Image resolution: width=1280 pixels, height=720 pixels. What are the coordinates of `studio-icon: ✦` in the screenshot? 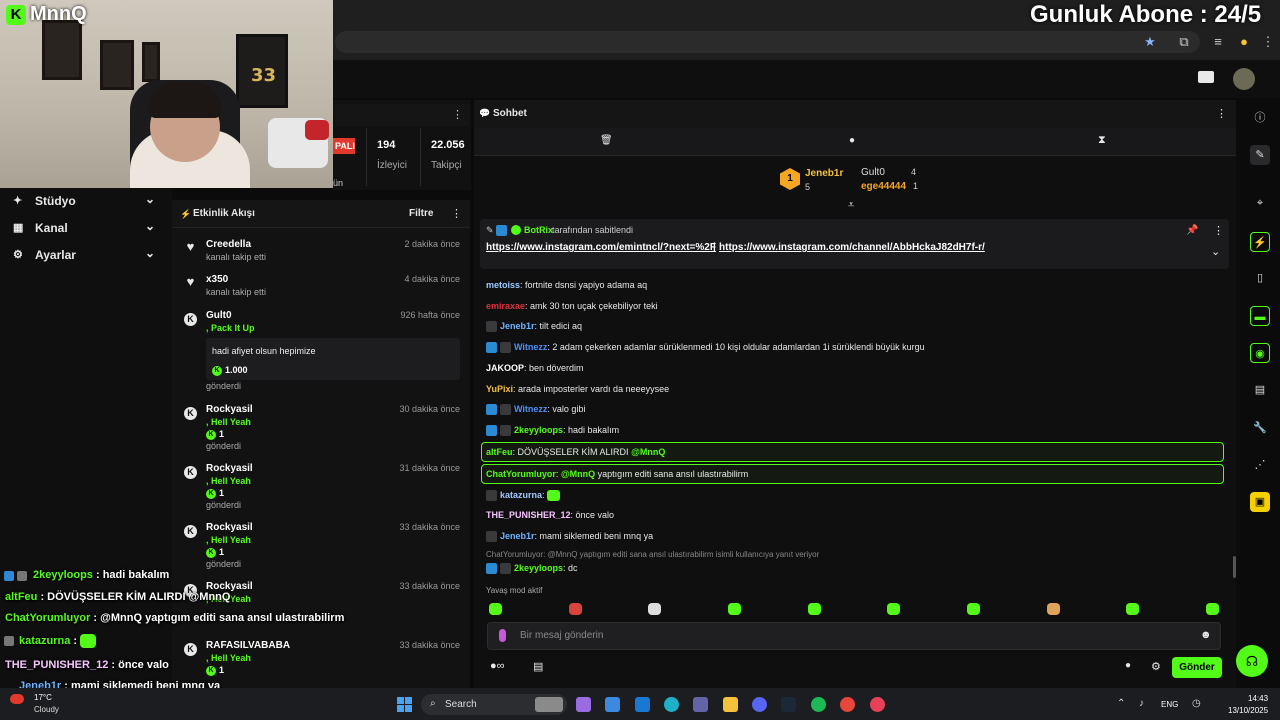 It's located at (18, 201).